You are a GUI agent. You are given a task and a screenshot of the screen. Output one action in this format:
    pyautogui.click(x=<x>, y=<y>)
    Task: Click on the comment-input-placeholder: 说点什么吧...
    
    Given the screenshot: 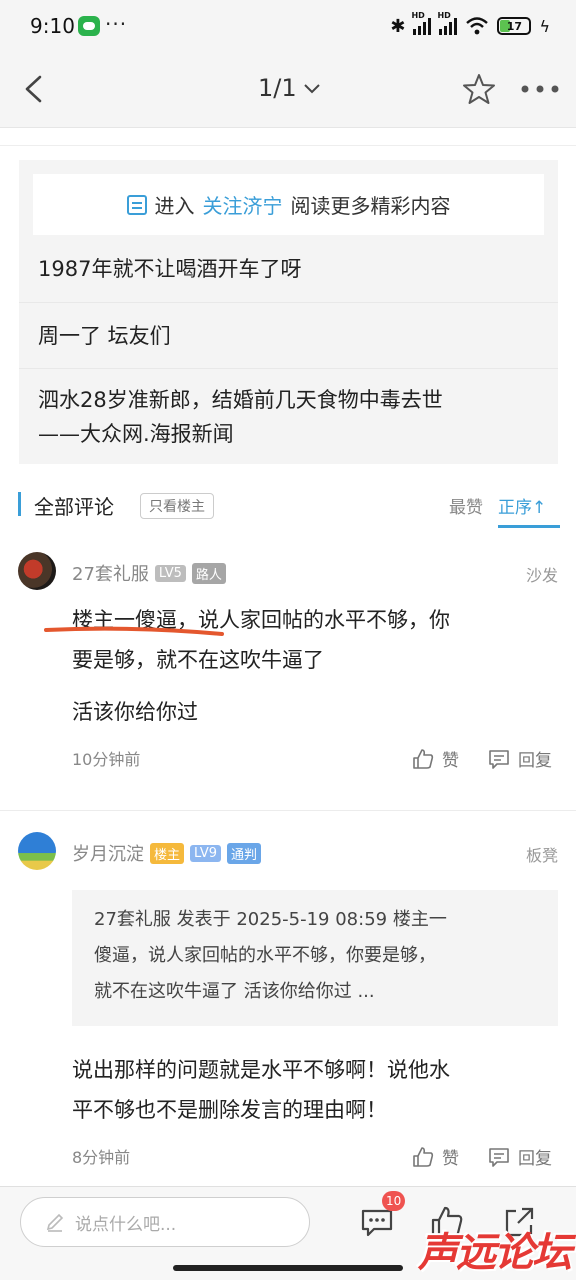 What is the action you would take?
    pyautogui.click(x=126, y=1224)
    